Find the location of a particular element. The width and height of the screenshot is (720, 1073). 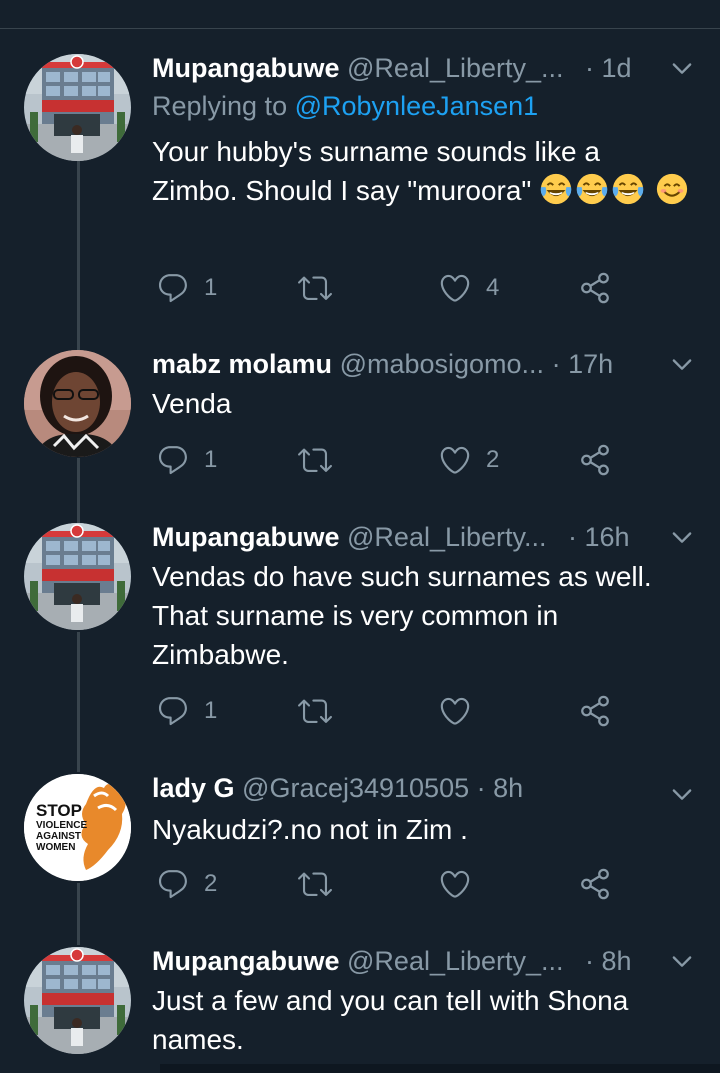

tweet-text: Nyakudzi?.no not in Zim . is located at coordinates (310, 829).